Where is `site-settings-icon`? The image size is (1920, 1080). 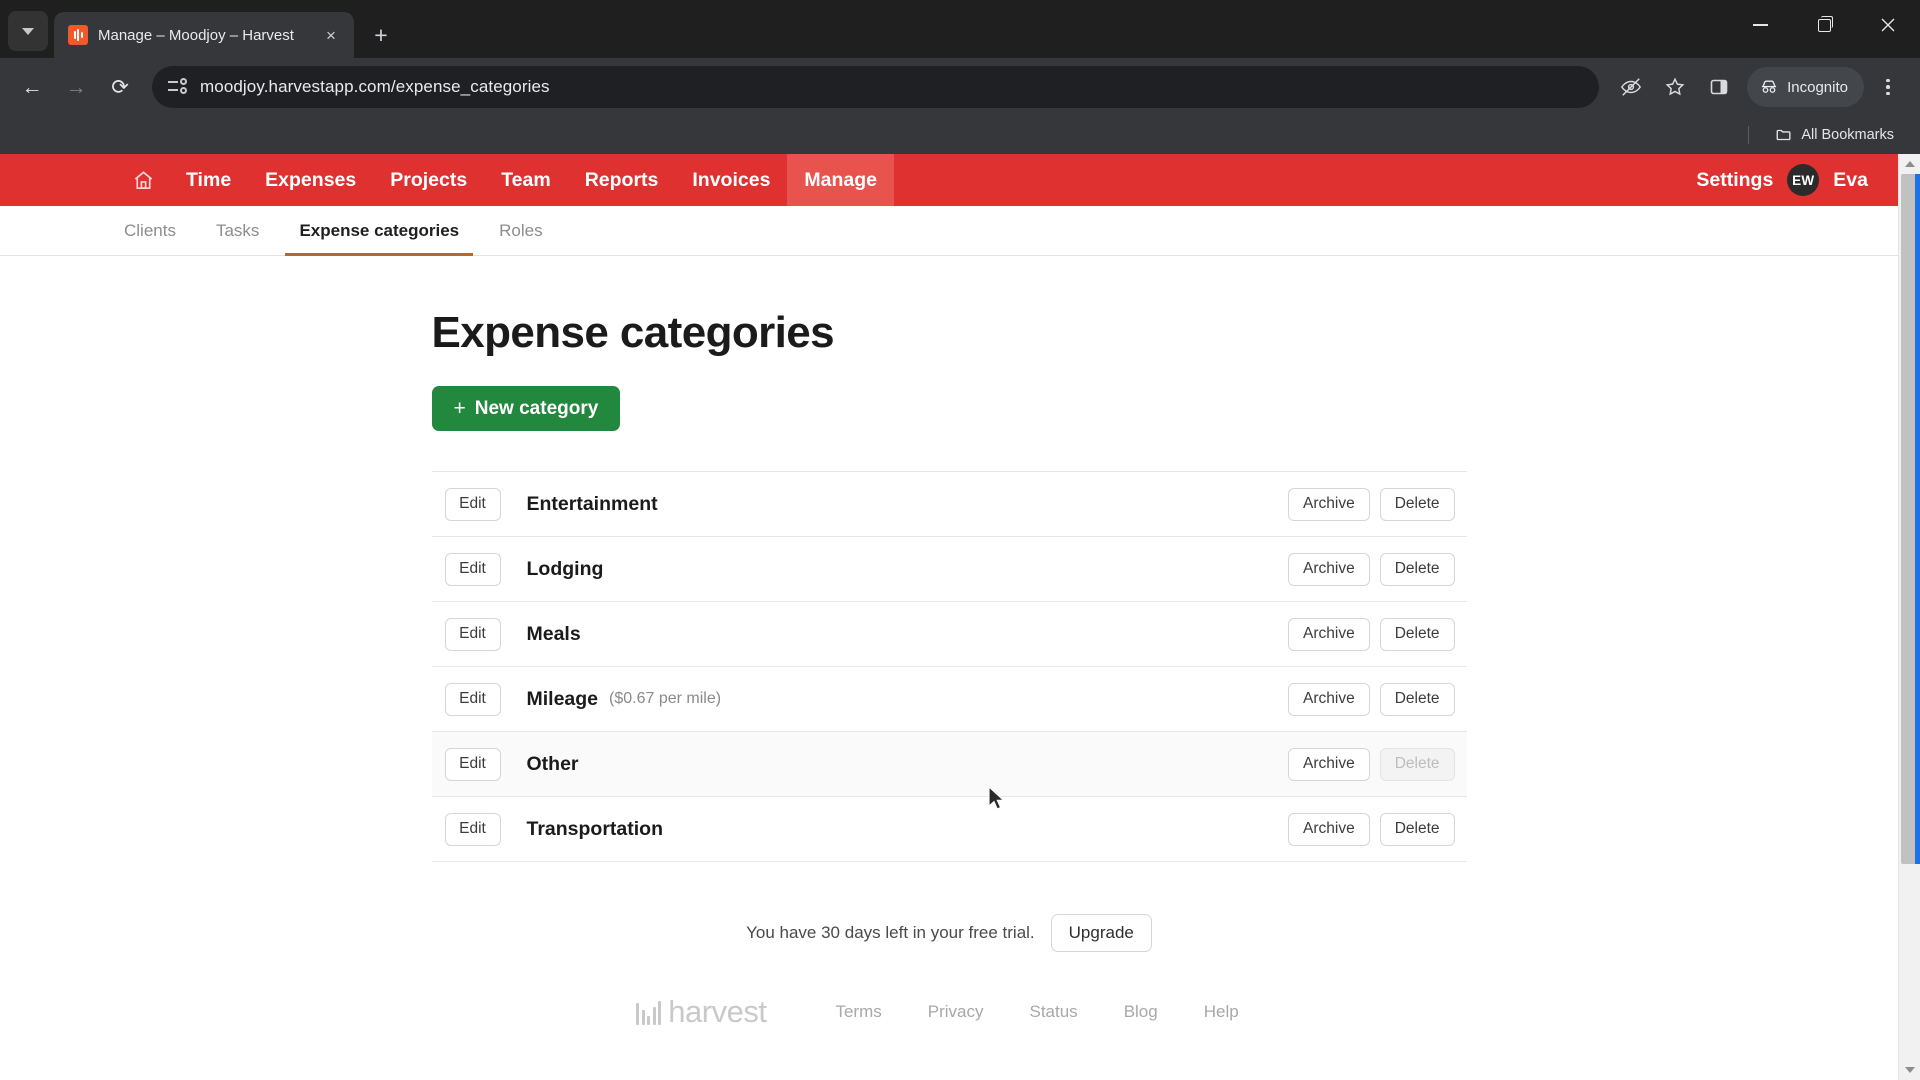
site-settings-icon is located at coordinates (178, 87).